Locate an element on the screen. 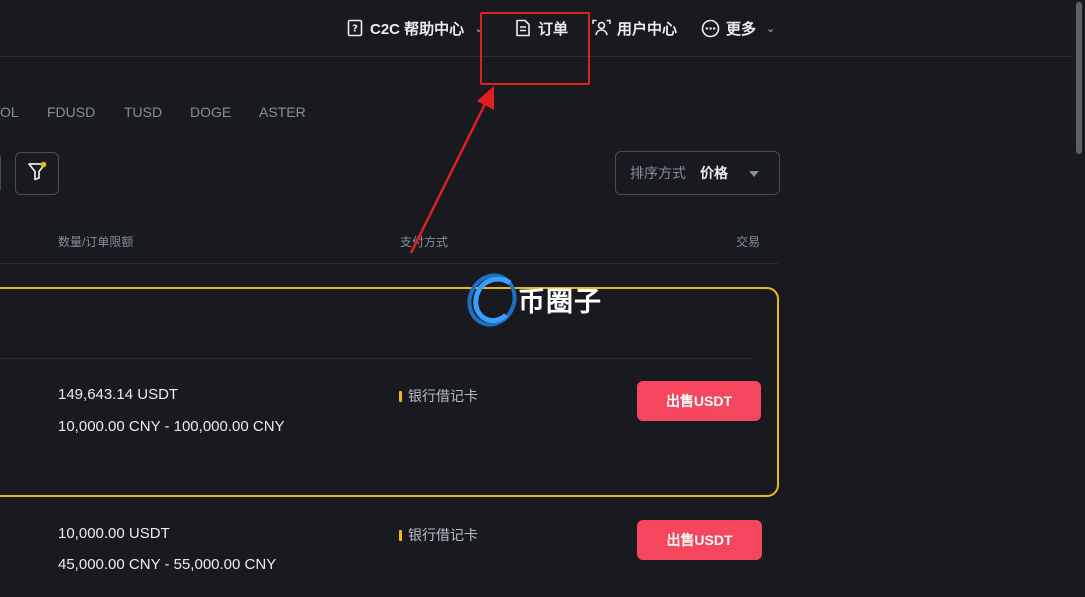 This screenshot has height=597, width=1085. coin-tab-tusd: TUSD is located at coordinates (143, 112).